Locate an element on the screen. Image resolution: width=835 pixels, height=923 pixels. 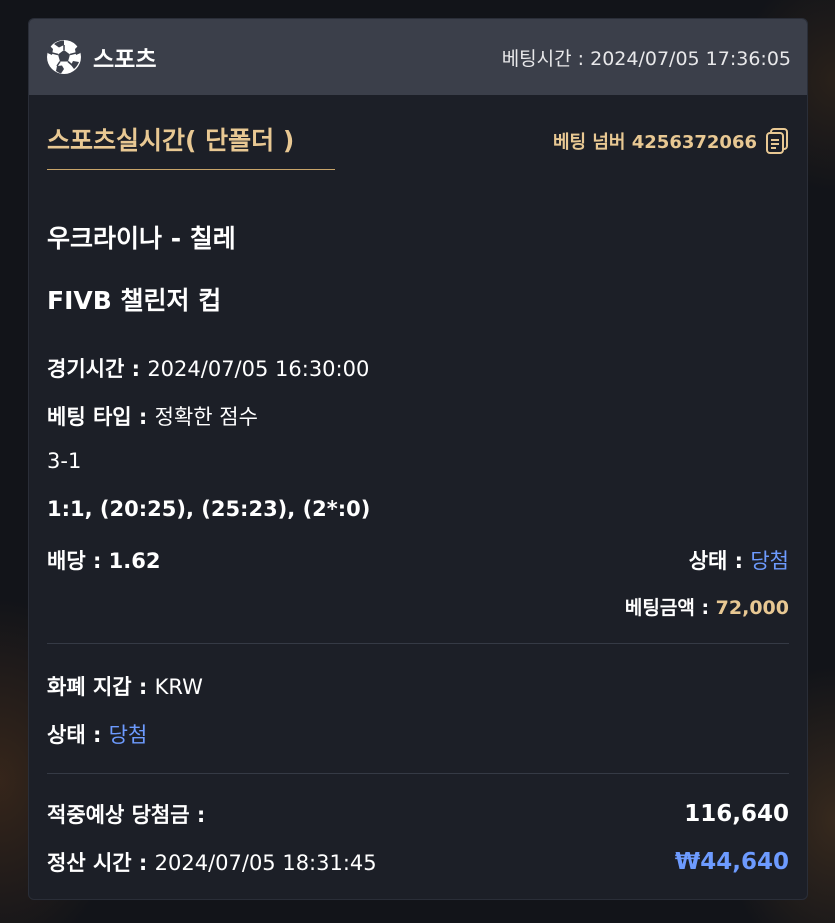
odds-label: 배당 : is located at coordinates (78, 561).